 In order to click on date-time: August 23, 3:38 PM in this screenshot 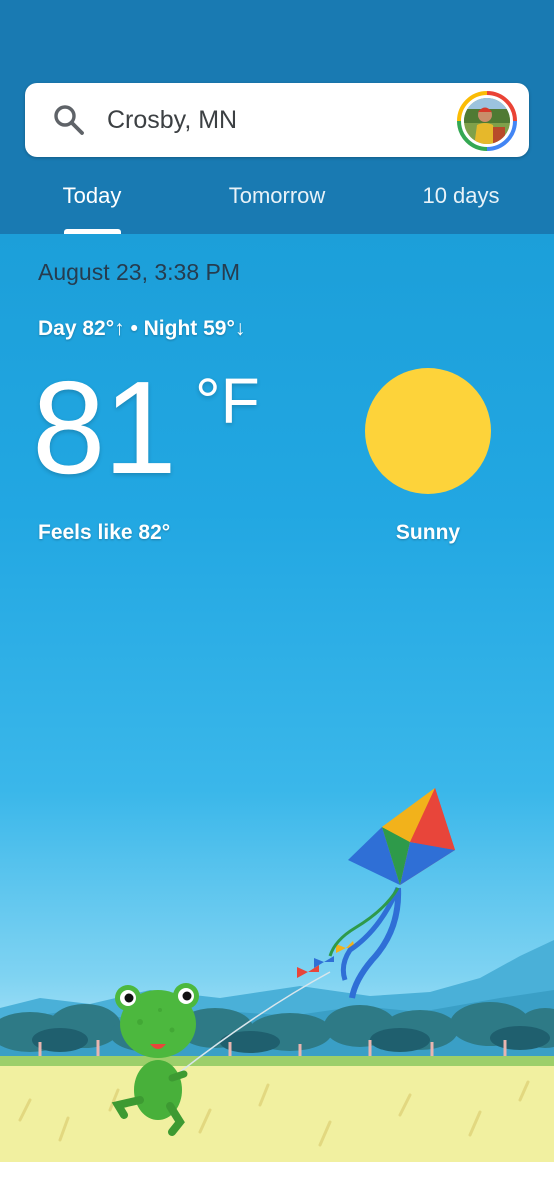, I will do `click(139, 272)`.